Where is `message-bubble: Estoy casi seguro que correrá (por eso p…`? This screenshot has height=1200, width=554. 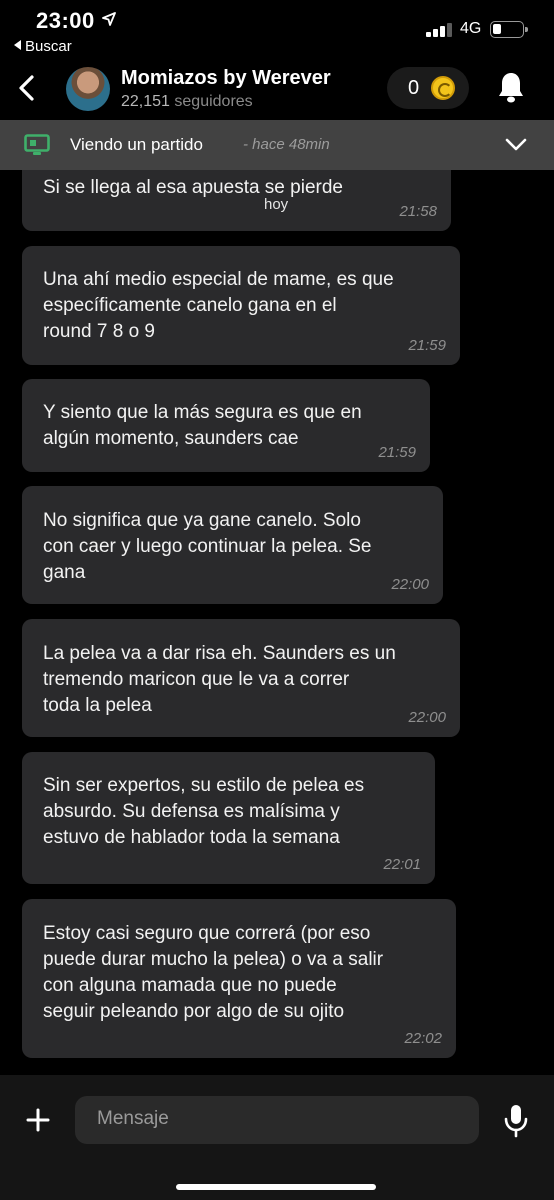 message-bubble: Estoy casi seguro que correrá (por eso p… is located at coordinates (239, 978).